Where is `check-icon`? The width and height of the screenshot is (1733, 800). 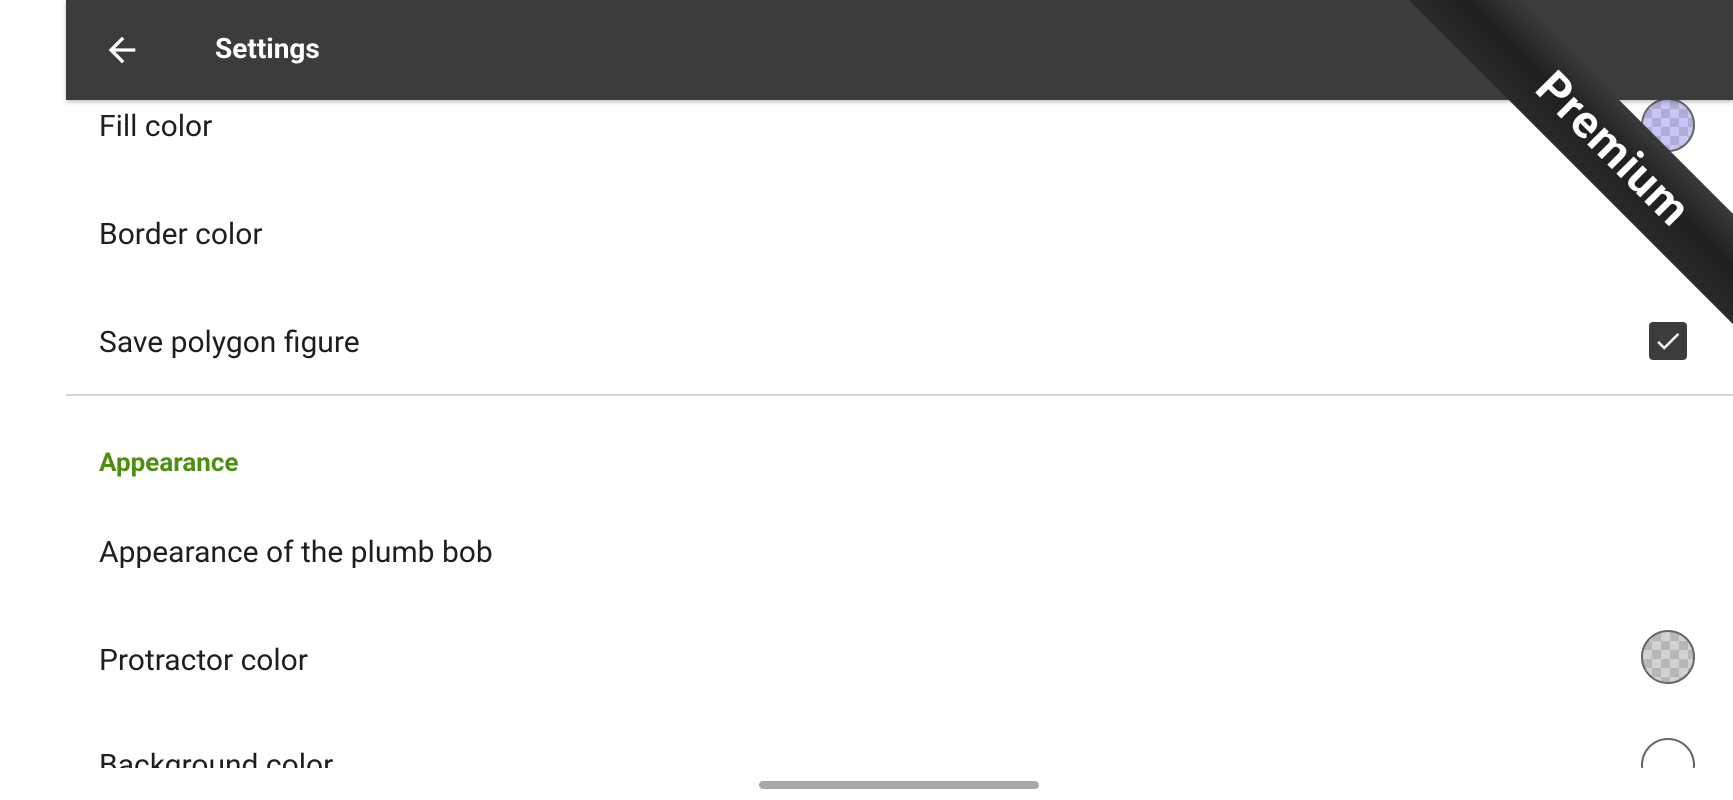 check-icon is located at coordinates (1668, 341).